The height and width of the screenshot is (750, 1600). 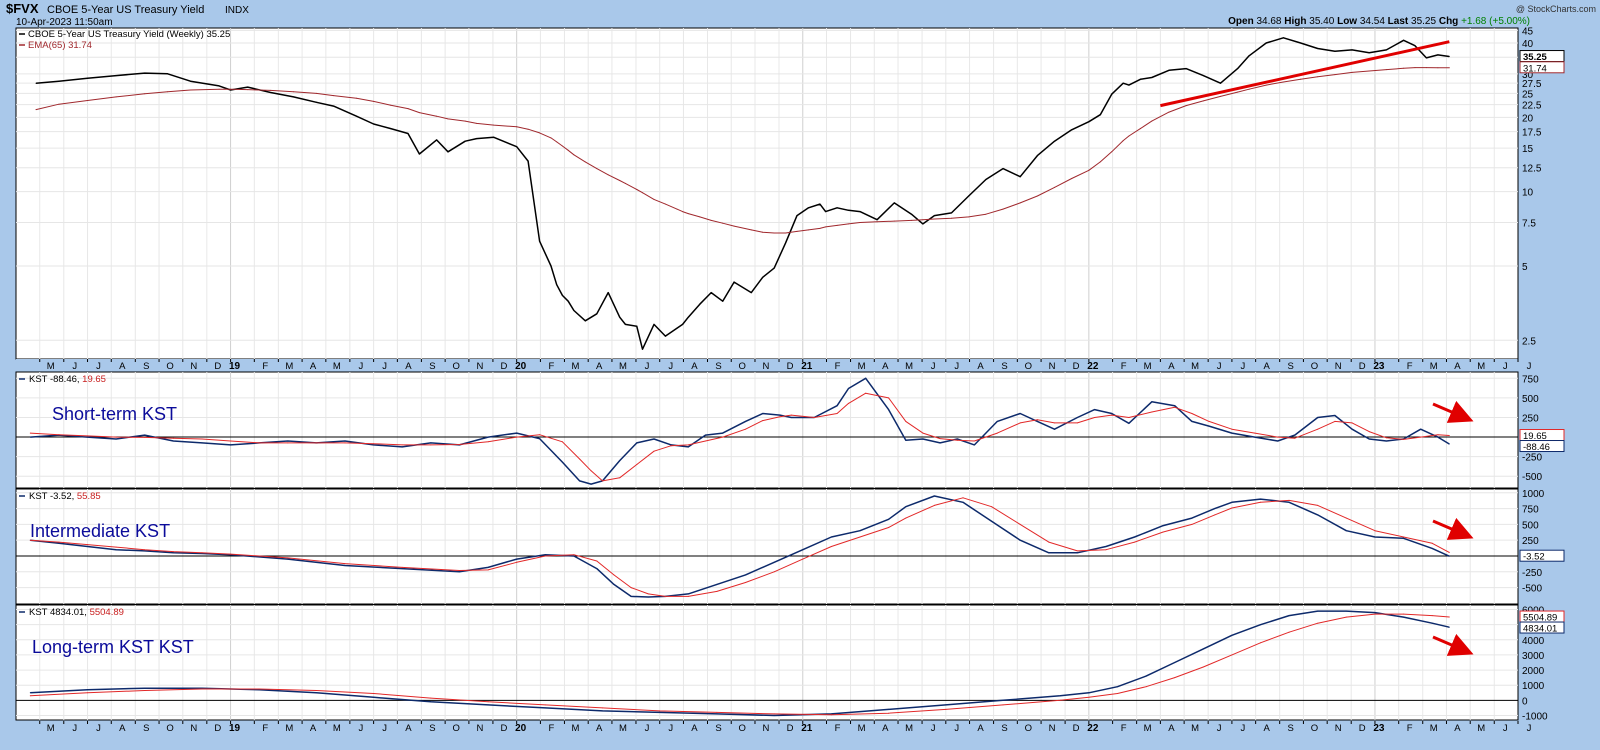 I want to click on y-tick-label: 1000, so click(x=1533, y=686).